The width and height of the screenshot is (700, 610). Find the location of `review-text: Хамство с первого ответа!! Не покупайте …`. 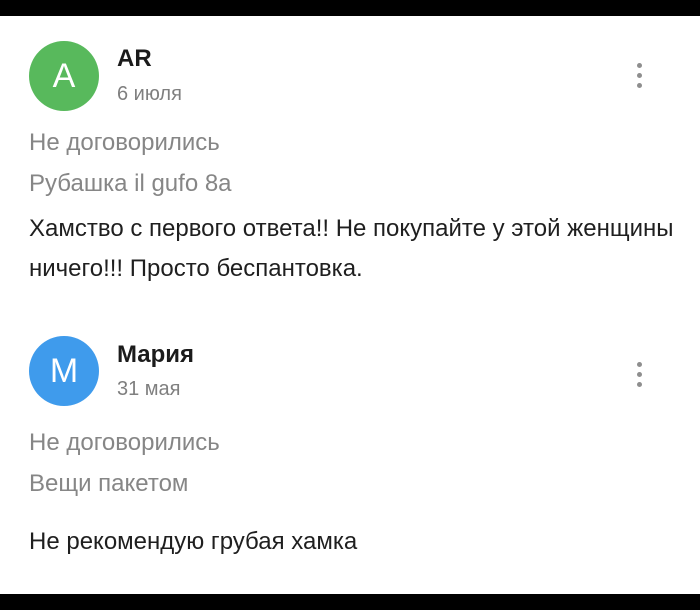

review-text: Хамство с первого ответа!! Не покупайте … is located at coordinates (351, 248).